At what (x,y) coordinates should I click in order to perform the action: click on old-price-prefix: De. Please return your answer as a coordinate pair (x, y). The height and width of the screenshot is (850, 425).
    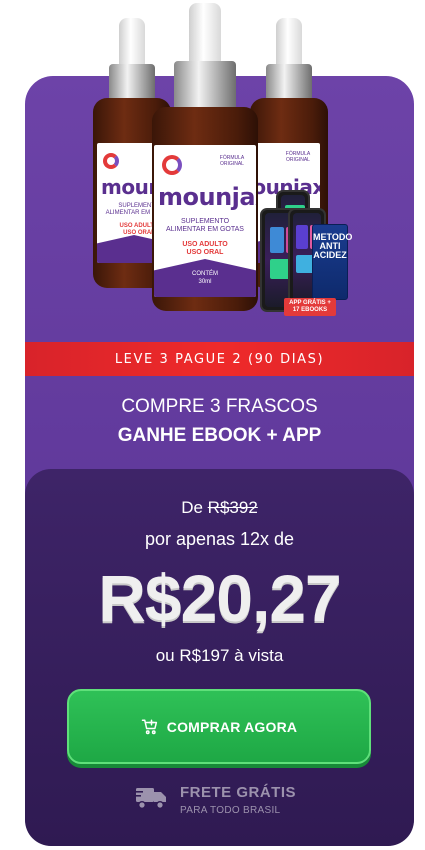
    Looking at the image, I should click on (192, 507).